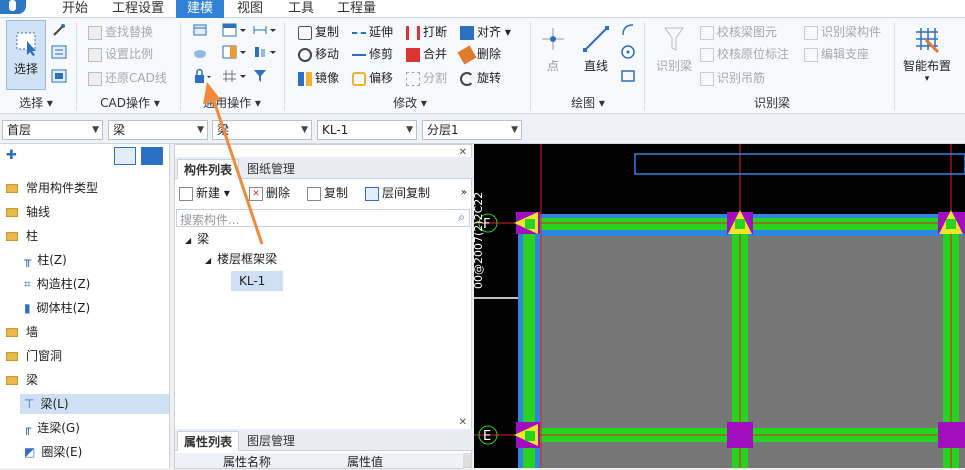 The height and width of the screenshot is (470, 965). What do you see at coordinates (22, 332) in the screenshot?
I see `tree-folder-wall: 墙` at bounding box center [22, 332].